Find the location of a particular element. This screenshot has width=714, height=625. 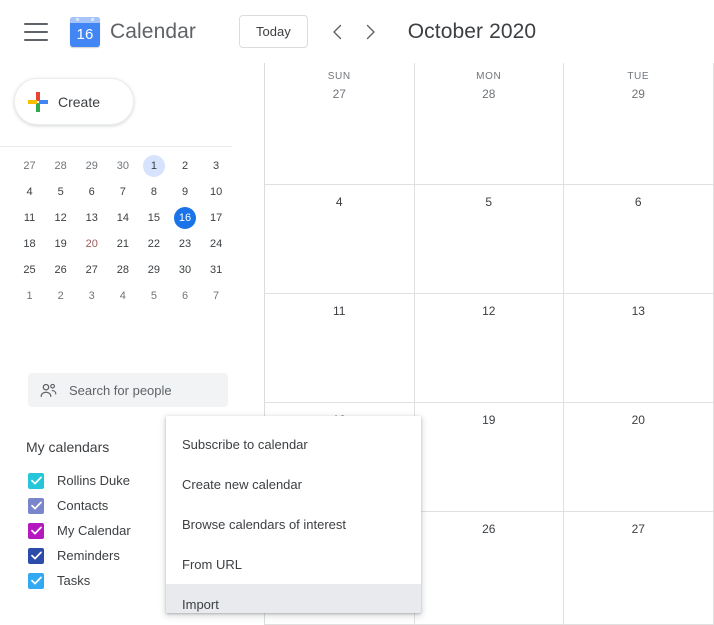

search-for-people-input: Search for people is located at coordinates (128, 390).